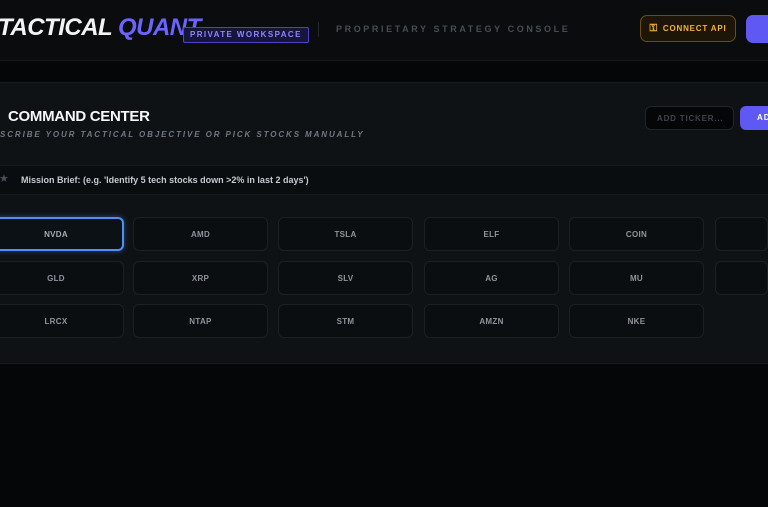 This screenshot has width=768, height=507. I want to click on star-icon: ★, so click(4, 179).